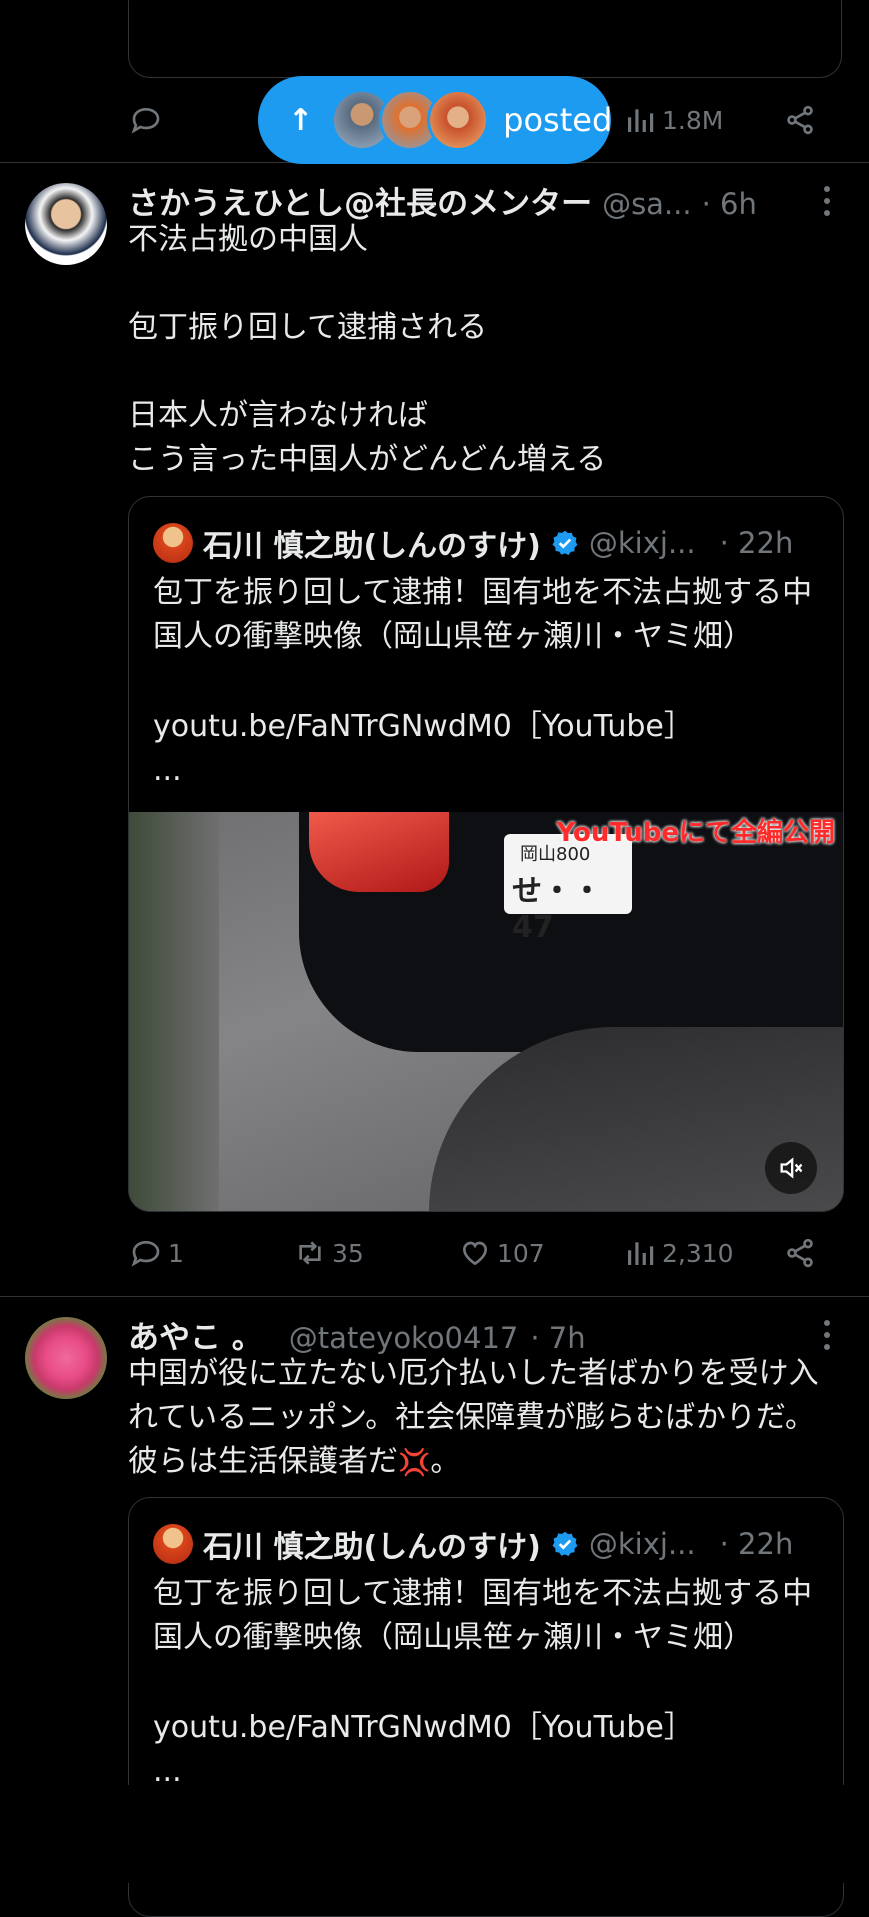  Describe the element at coordinates (445, 1461) in the screenshot. I see `tweet-text-end: 。` at that location.